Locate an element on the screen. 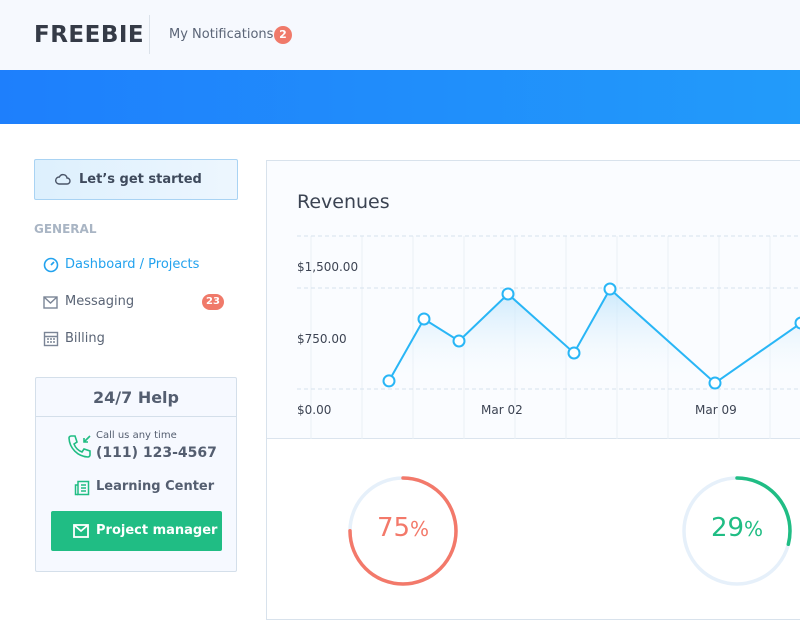 The image size is (800, 620). cloud-icon is located at coordinates (63, 179).